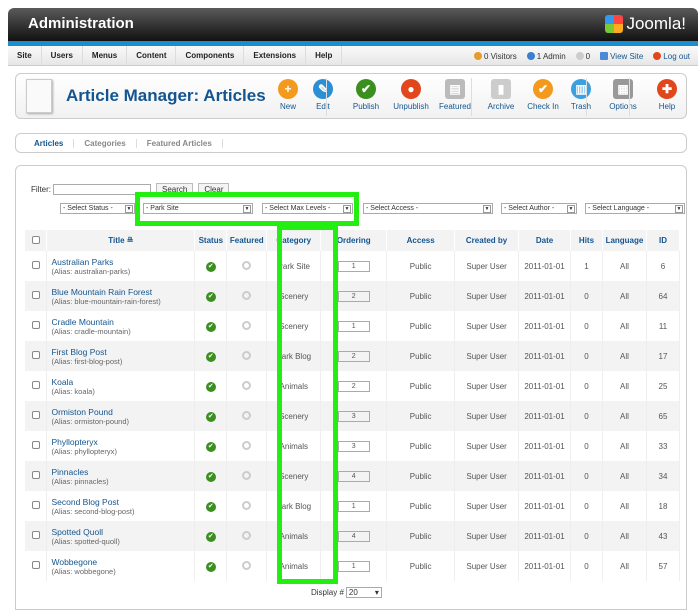  What do you see at coordinates (62, 55) in the screenshot?
I see `menu-users: Users` at bounding box center [62, 55].